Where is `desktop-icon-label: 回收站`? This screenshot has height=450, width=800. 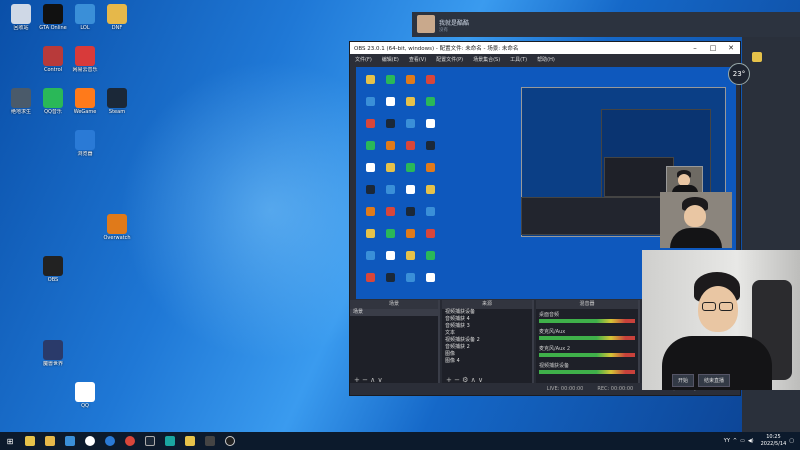 desktop-icon-label: 回收站 is located at coordinates (21, 28).